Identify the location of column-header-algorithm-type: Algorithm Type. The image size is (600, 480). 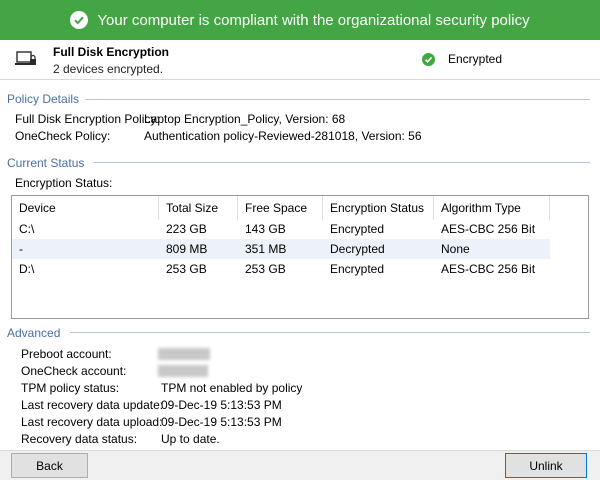
(492, 208).